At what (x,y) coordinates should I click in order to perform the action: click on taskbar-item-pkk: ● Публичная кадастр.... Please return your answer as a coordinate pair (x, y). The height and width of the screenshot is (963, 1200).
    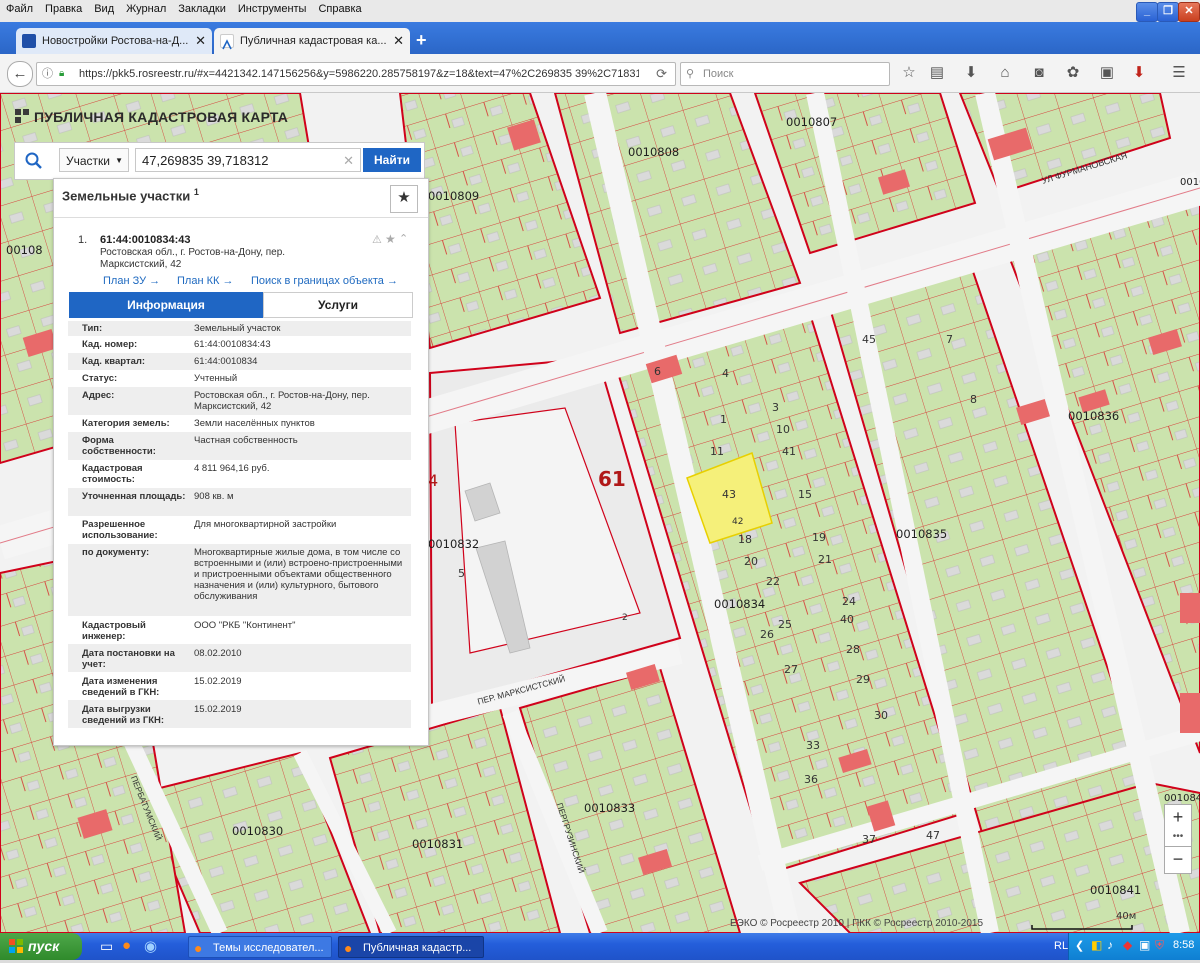
    Looking at the image, I should click on (411, 947).